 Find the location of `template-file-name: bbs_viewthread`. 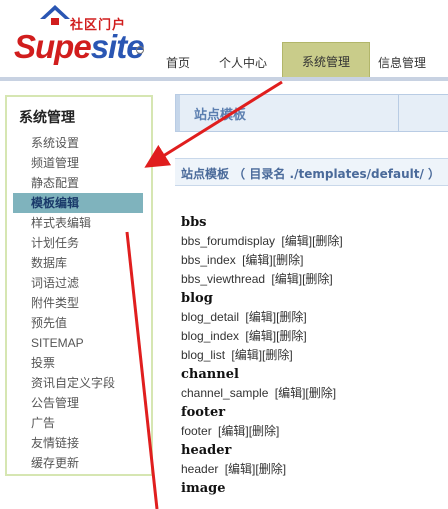

template-file-name: bbs_viewthread is located at coordinates (223, 279).